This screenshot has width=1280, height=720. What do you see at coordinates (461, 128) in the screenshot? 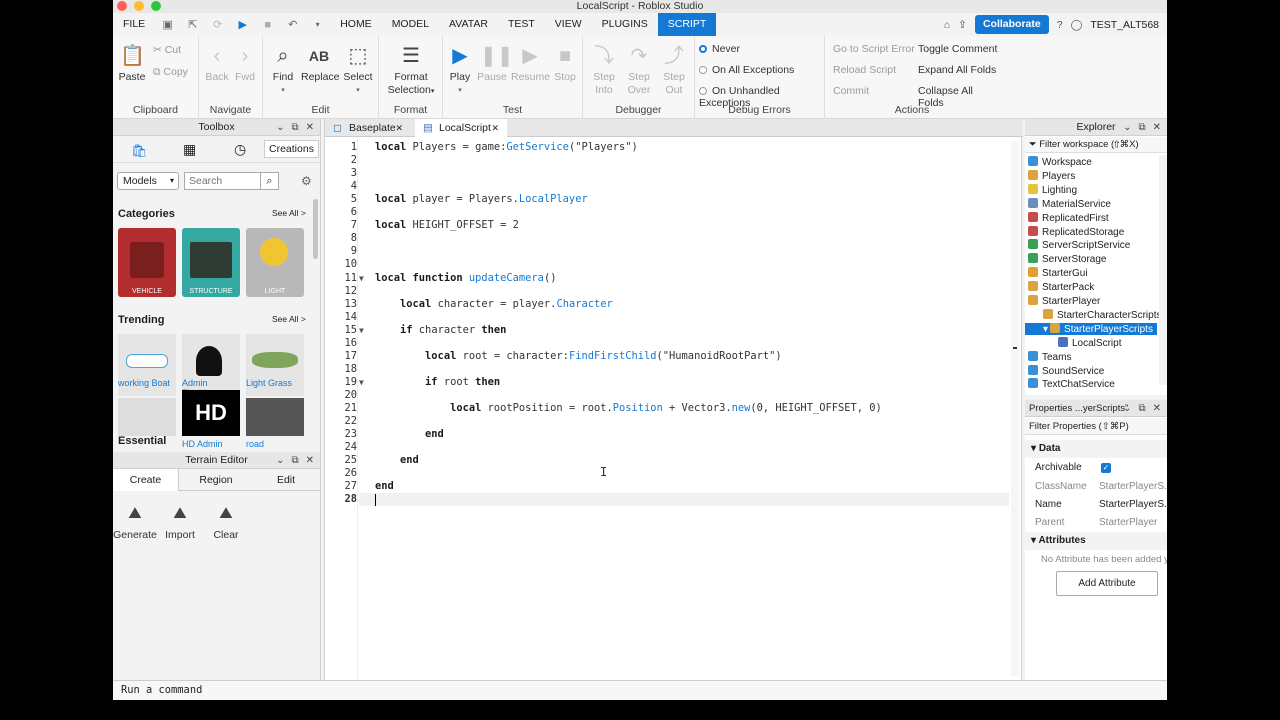
I see `tab-localscript: ▤ LocalScript ✕` at bounding box center [461, 128].